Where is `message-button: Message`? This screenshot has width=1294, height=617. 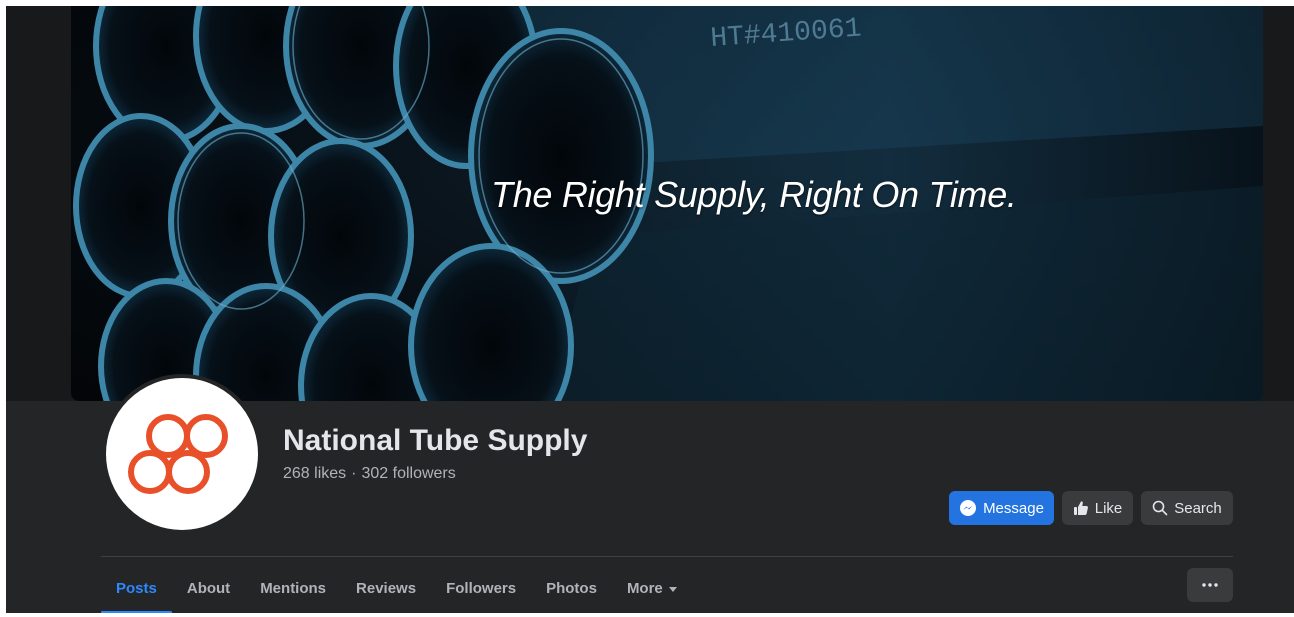
message-button: Message is located at coordinates (1001, 508).